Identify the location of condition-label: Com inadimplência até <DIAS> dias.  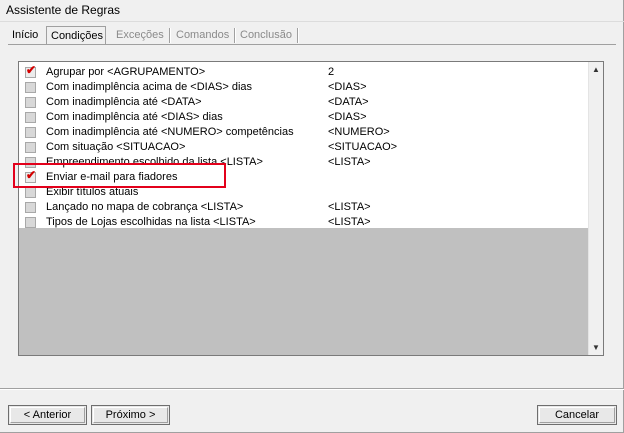
(134, 117).